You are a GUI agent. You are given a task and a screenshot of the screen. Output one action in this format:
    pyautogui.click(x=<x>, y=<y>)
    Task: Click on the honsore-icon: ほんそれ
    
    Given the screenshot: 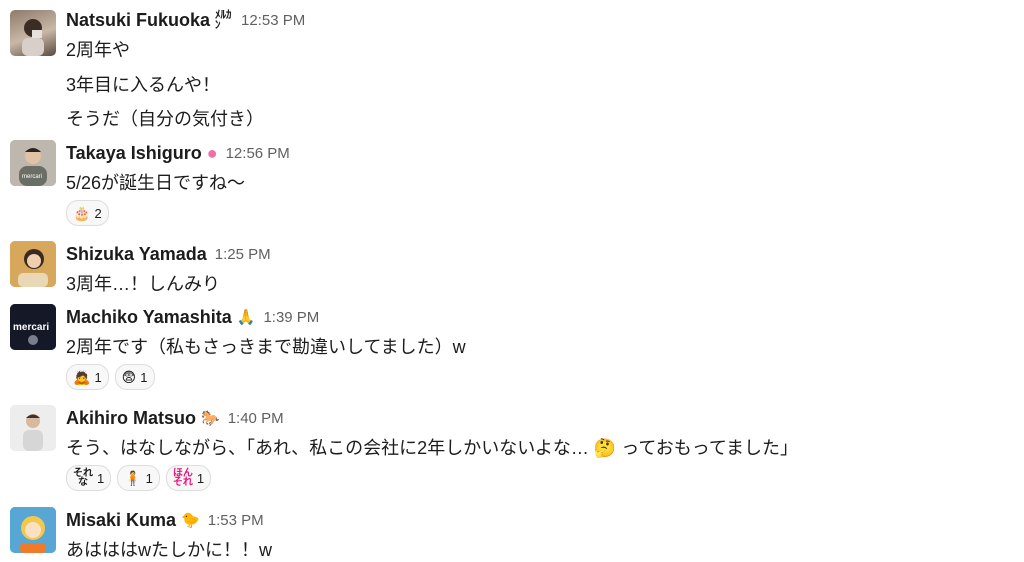 What is the action you would take?
    pyautogui.click(x=182, y=478)
    